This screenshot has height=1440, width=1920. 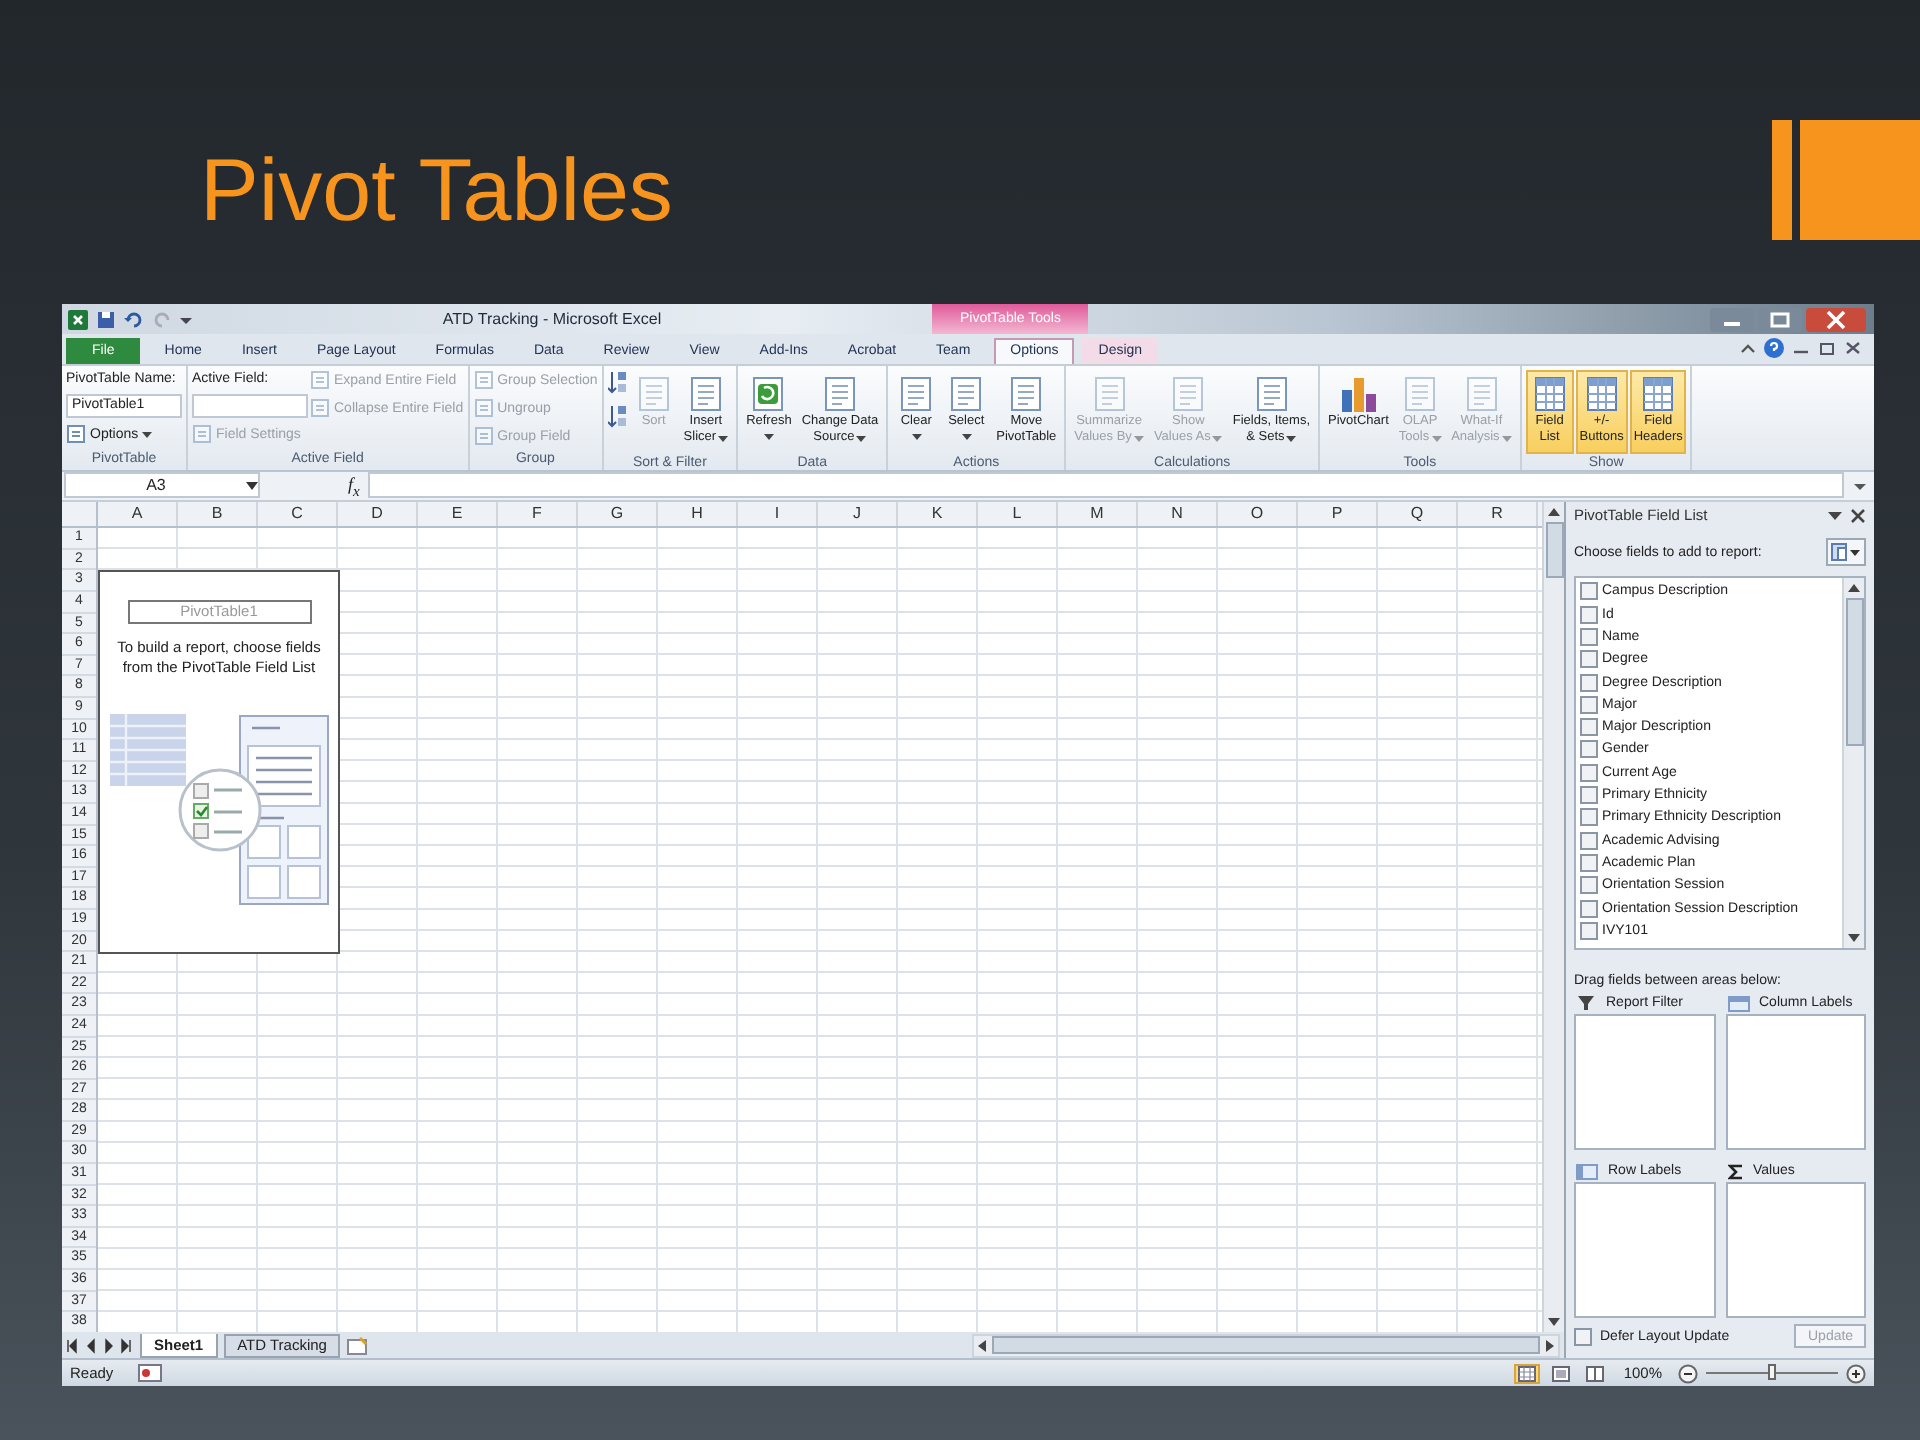 I want to click on column-header: O, so click(x=1258, y=514).